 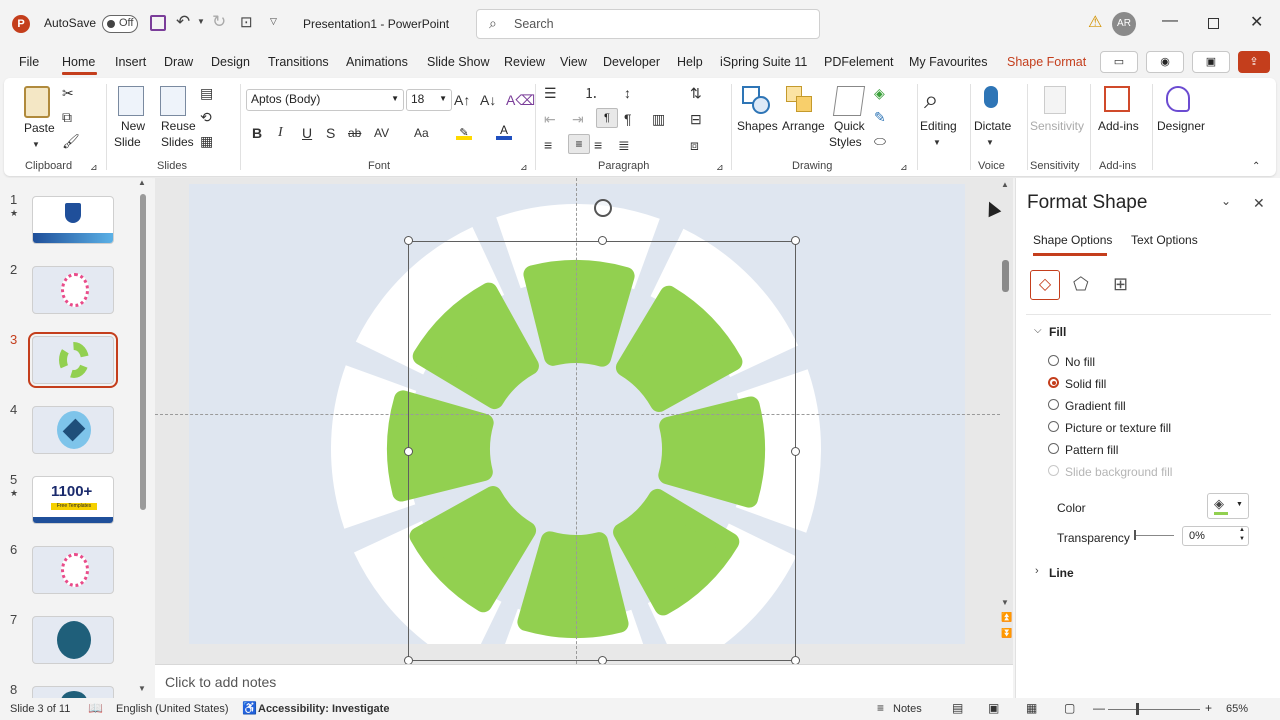 I want to click on notes-button: Notes, so click(x=907, y=709).